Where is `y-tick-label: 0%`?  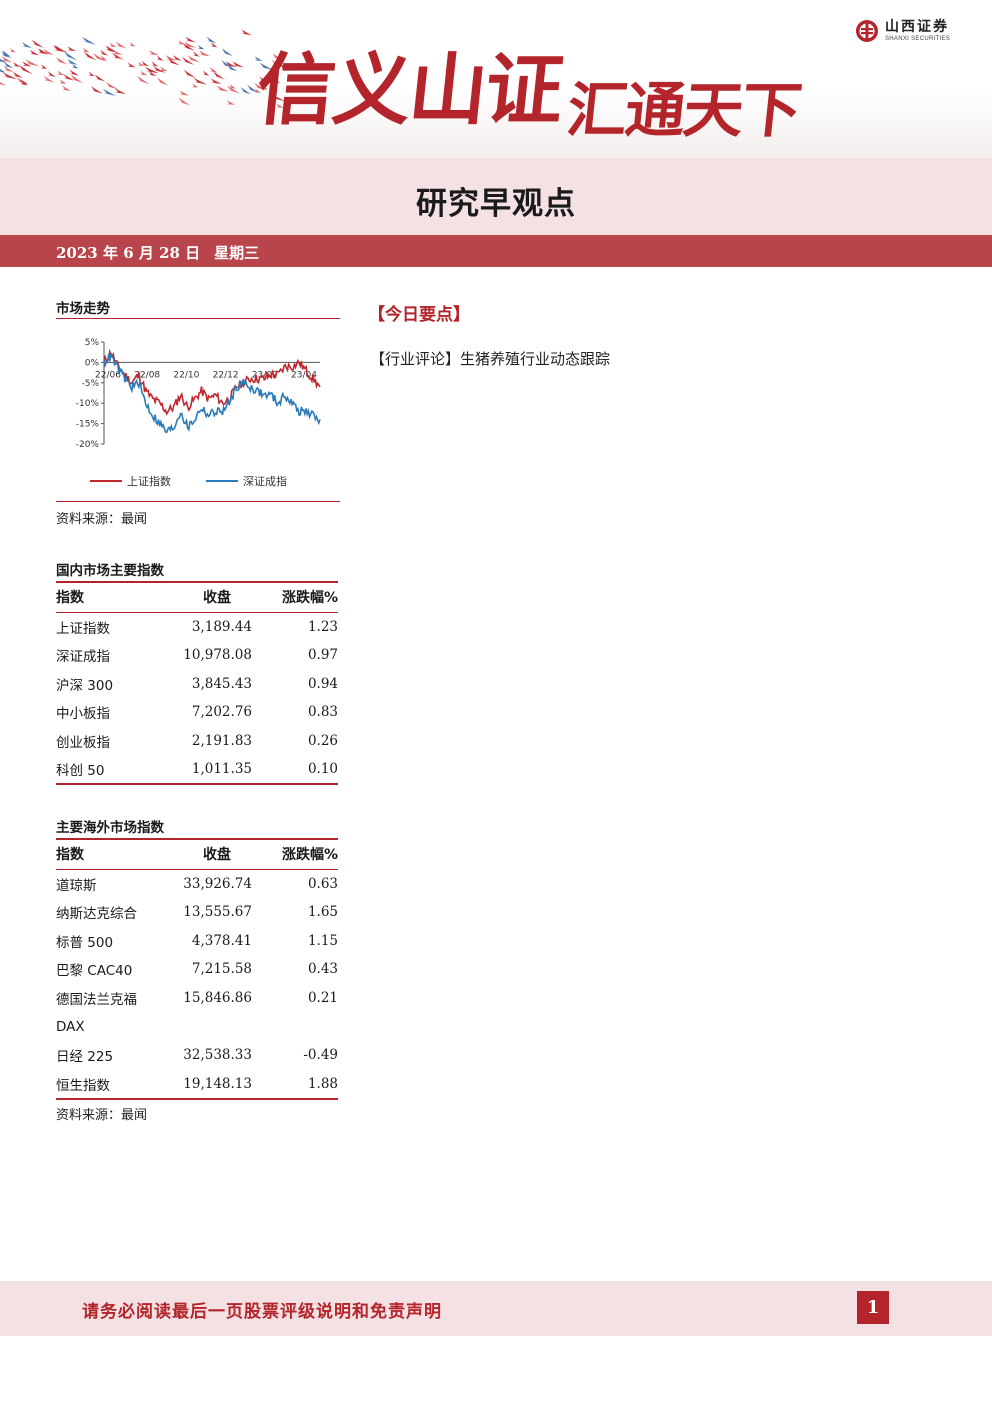 y-tick-label: 0% is located at coordinates (92, 363).